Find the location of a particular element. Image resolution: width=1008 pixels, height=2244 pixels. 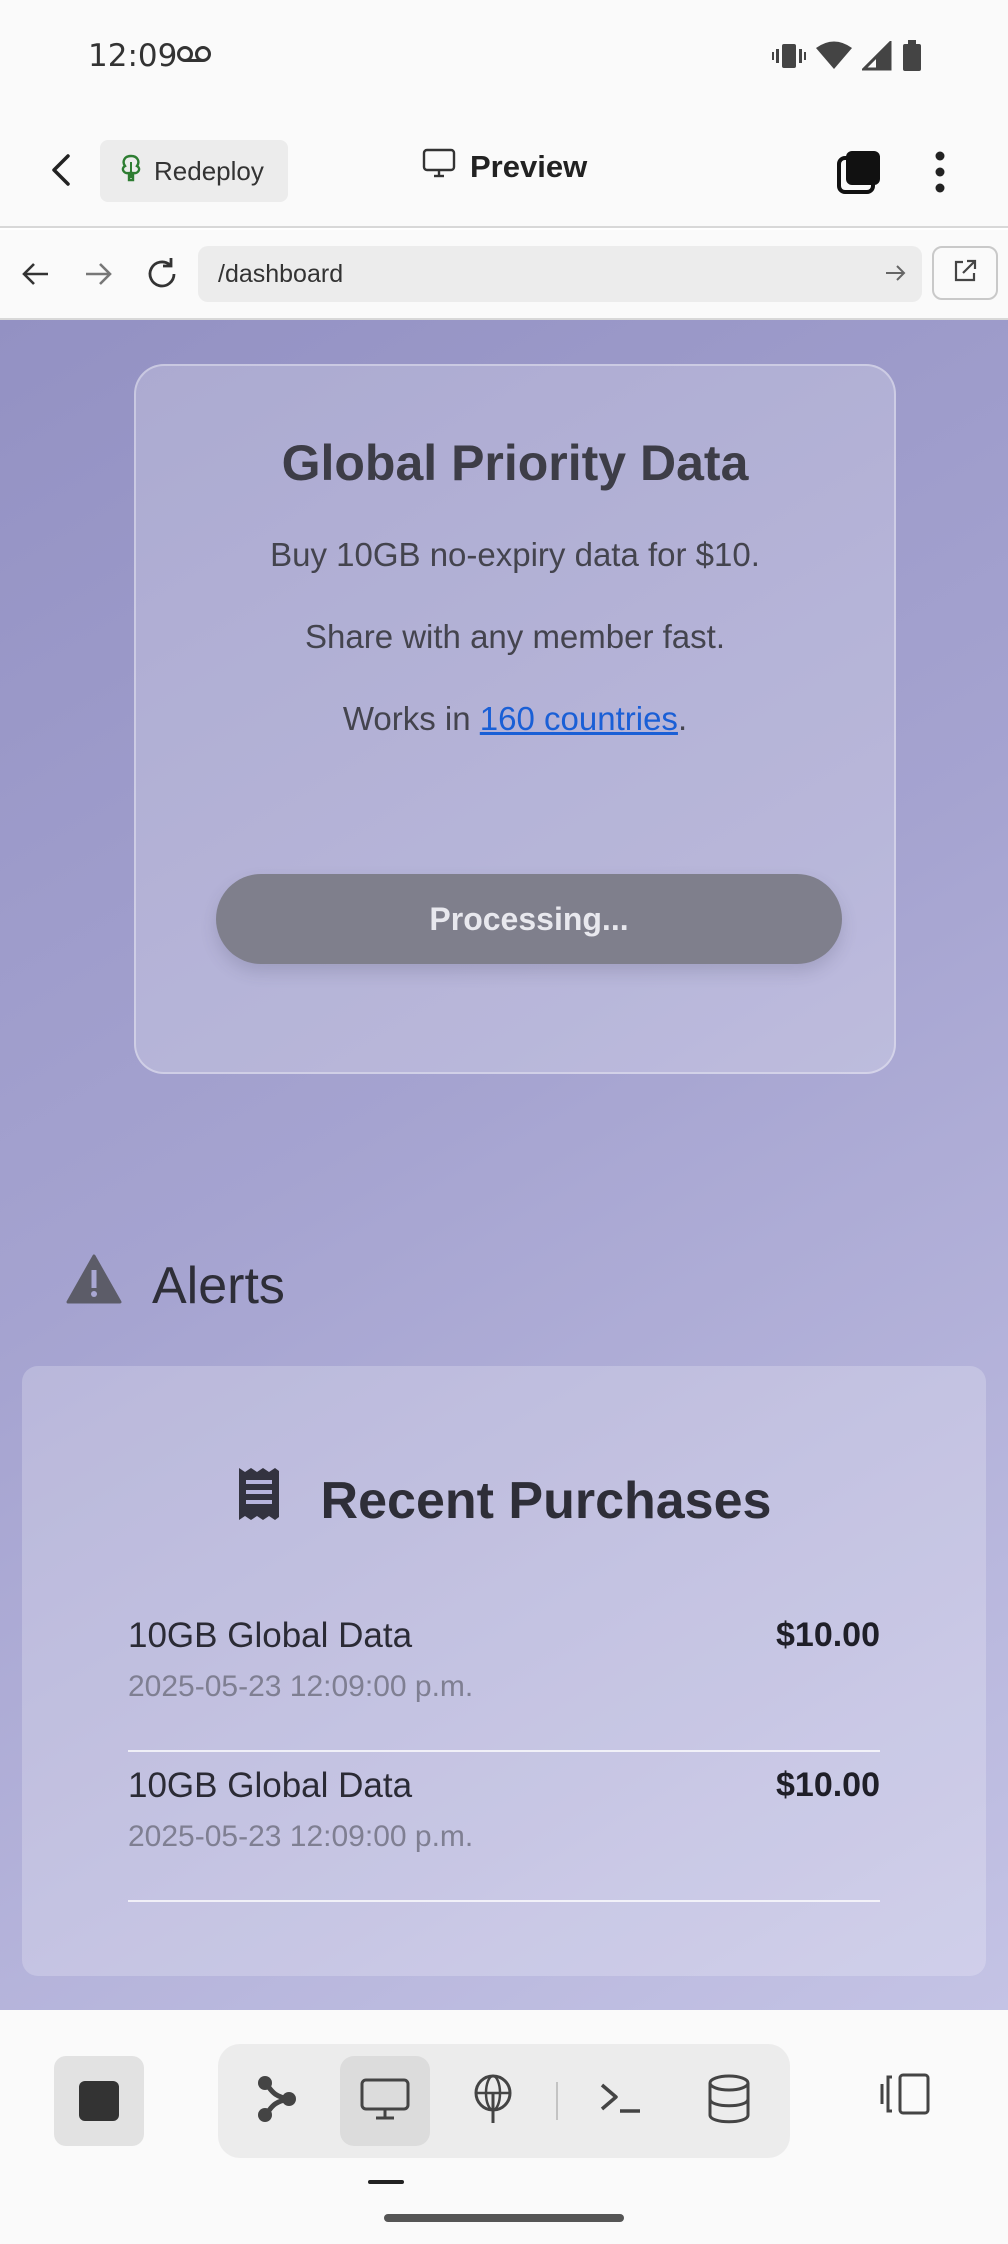

redeploy-button: Redeploy is located at coordinates (194, 171).